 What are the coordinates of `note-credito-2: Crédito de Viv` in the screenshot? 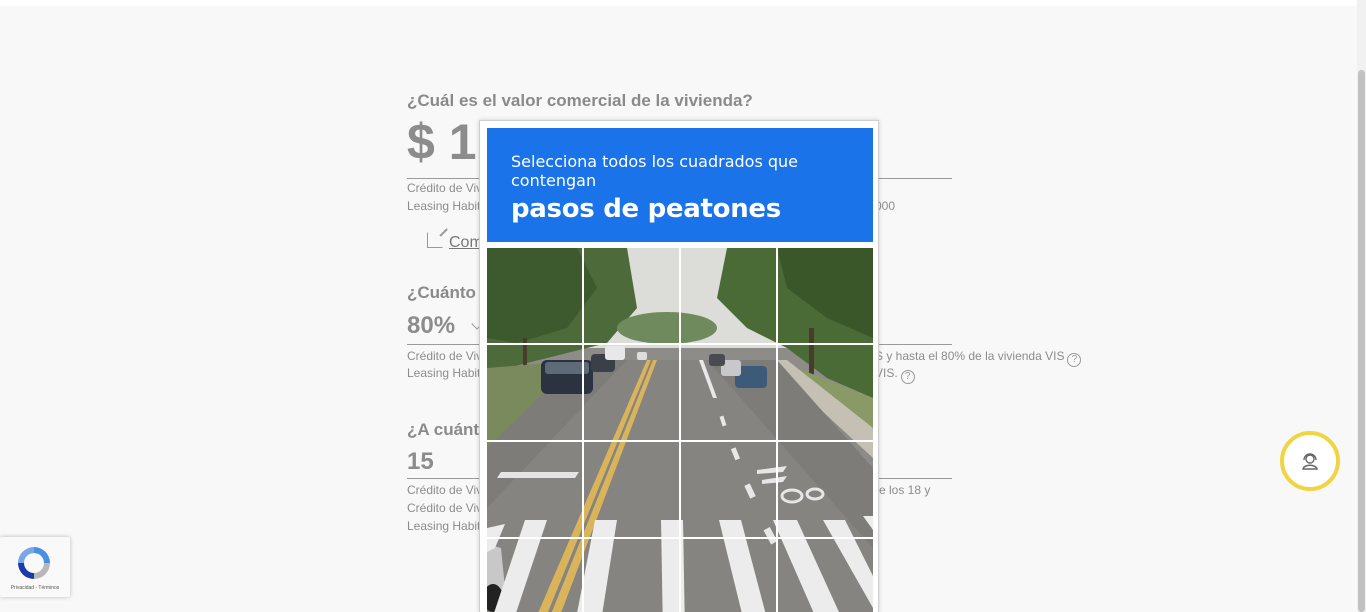 It's located at (445, 356).